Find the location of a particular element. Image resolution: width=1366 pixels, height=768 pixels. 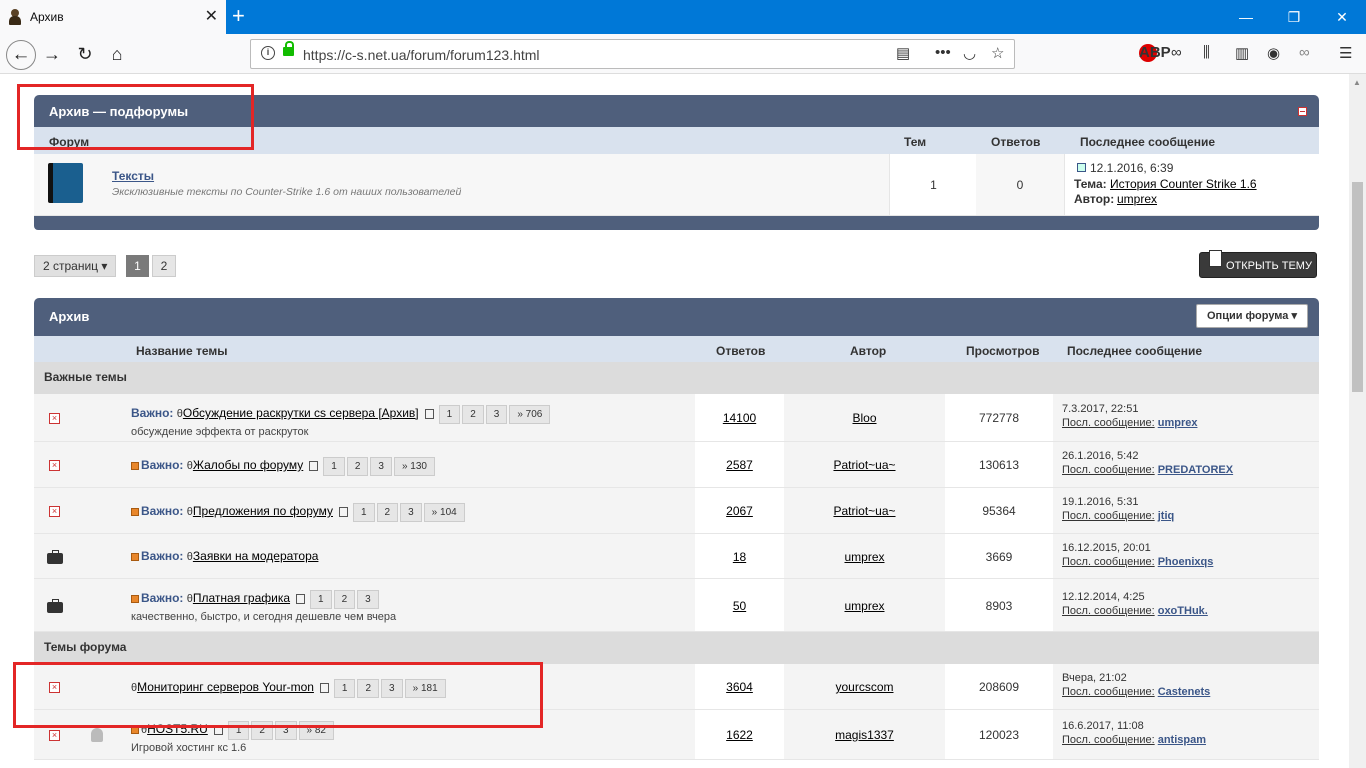

info-icon: i is located at coordinates (268, 53).